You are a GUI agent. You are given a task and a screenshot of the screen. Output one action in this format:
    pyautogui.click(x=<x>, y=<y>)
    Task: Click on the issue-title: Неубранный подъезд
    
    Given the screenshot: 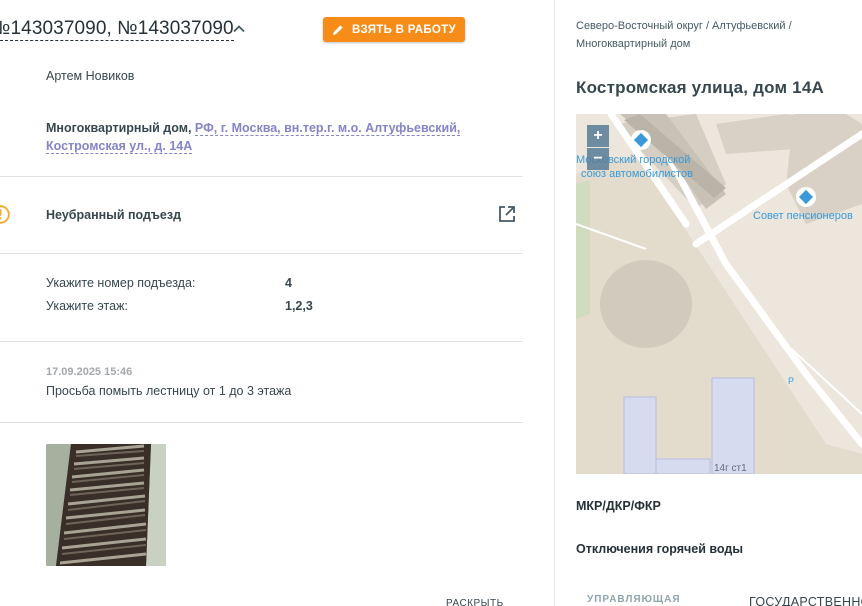 What is the action you would take?
    pyautogui.click(x=114, y=215)
    